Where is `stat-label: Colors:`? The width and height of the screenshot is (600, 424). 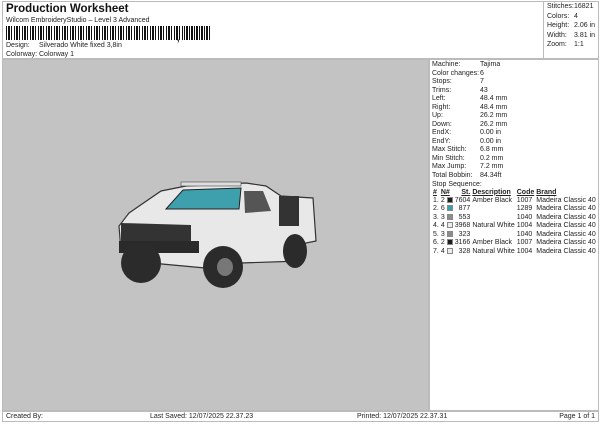 stat-label: Colors: is located at coordinates (558, 16).